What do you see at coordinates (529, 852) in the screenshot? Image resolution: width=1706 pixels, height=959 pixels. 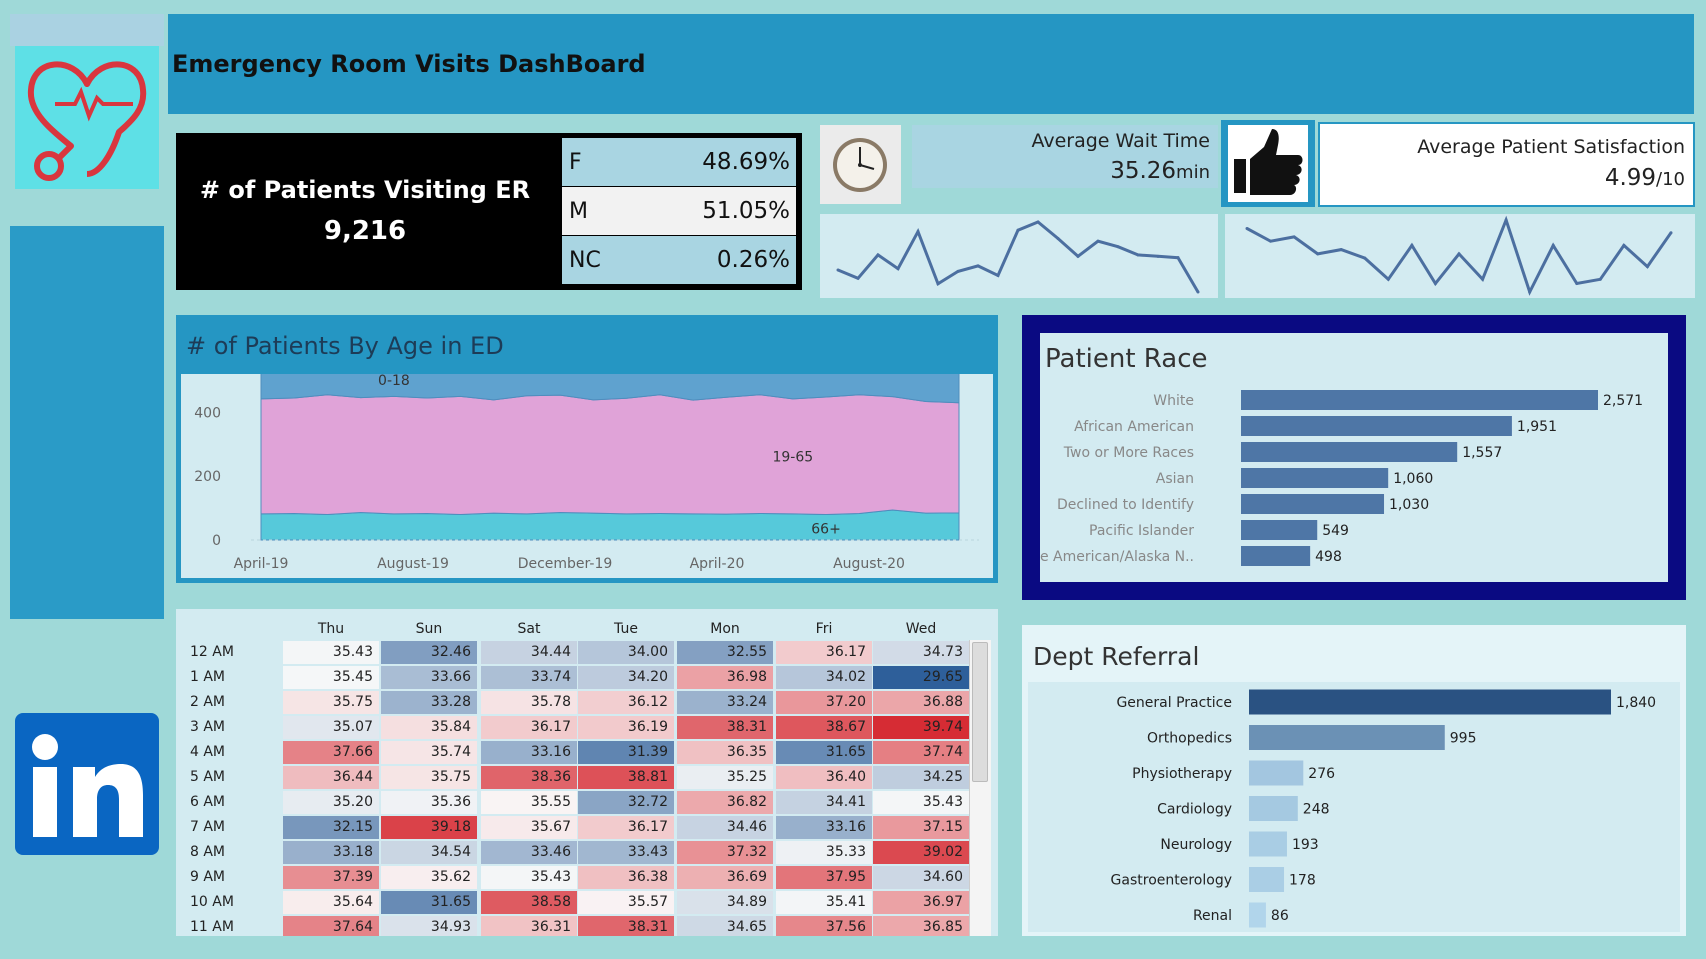 I see `heatmap-cell: 33.46` at bounding box center [529, 852].